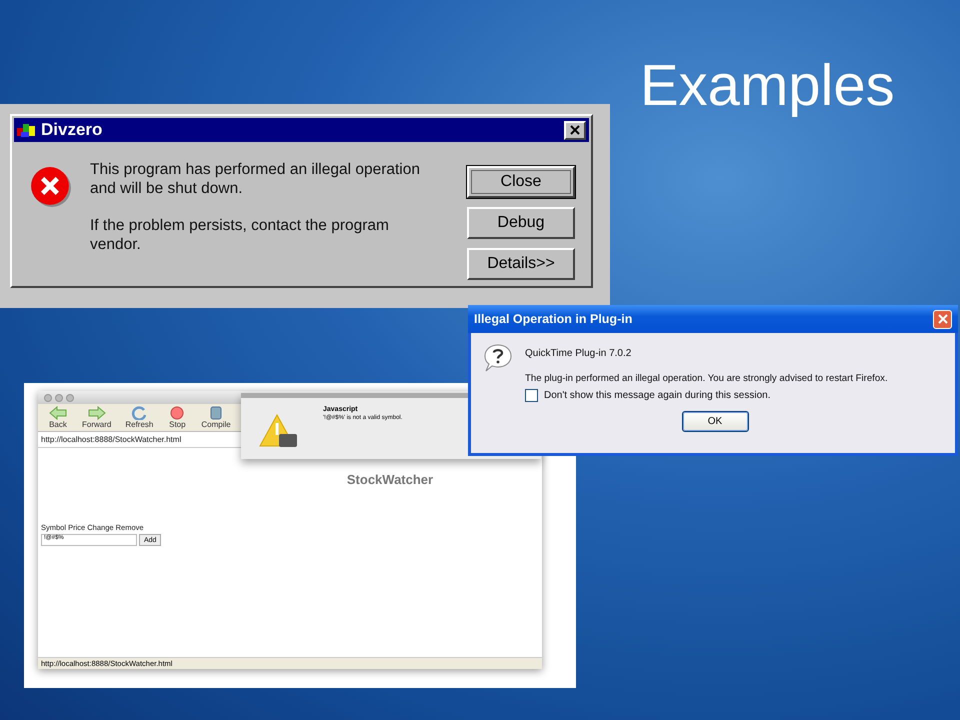 The image size is (960, 720). What do you see at coordinates (72, 130) in the screenshot?
I see `window-title: Divzero` at bounding box center [72, 130].